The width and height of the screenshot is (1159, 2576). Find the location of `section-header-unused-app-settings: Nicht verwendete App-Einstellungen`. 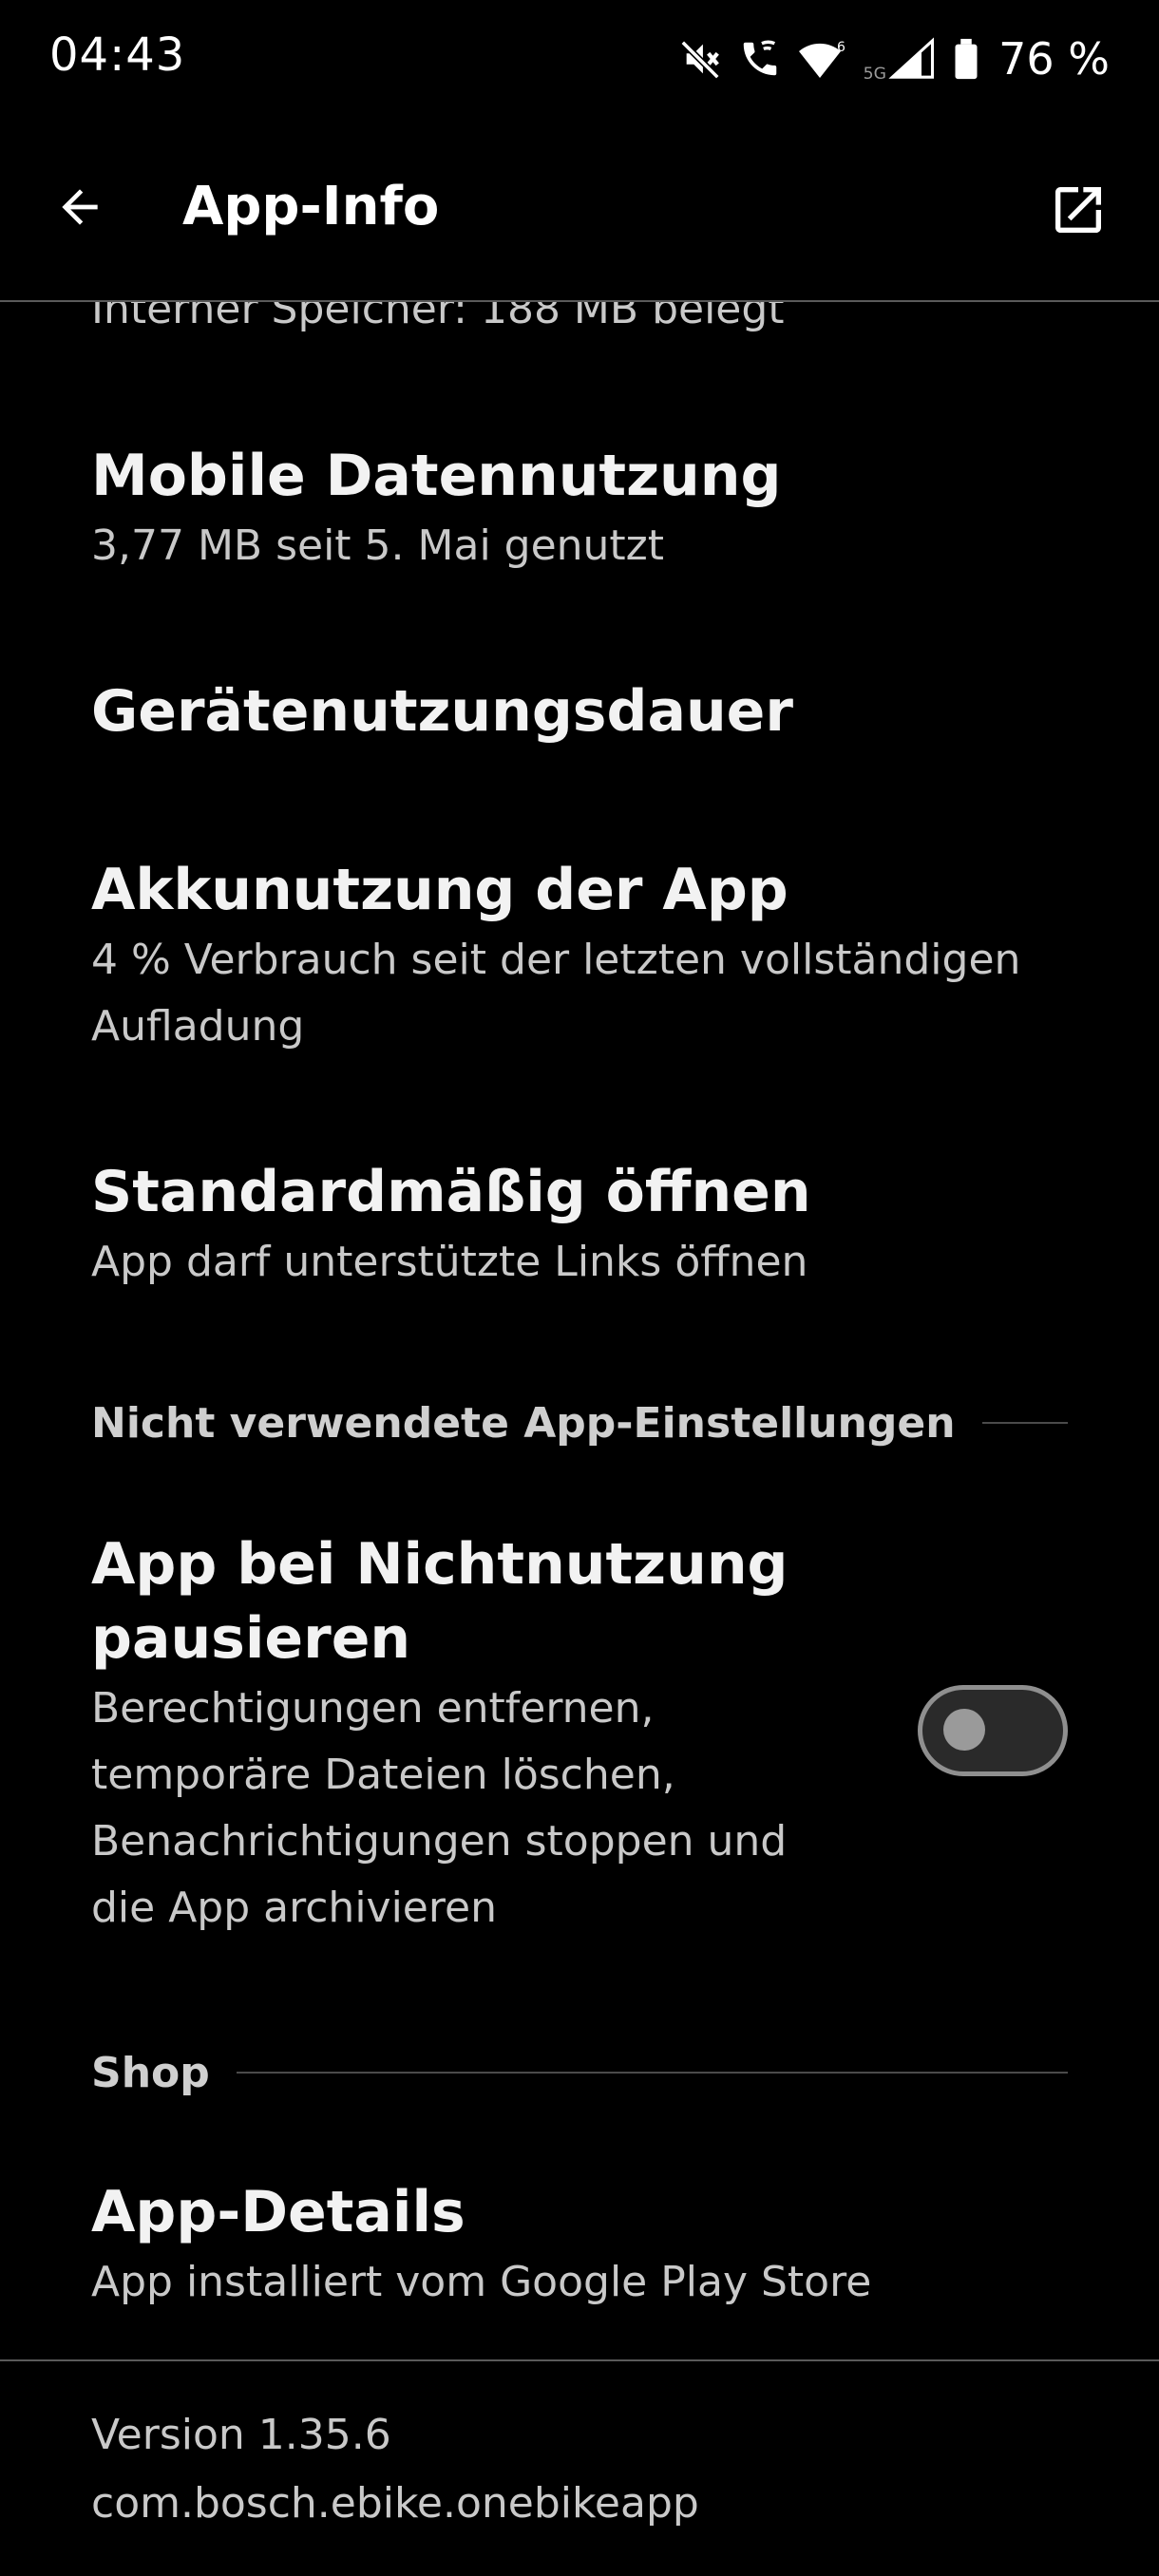

section-header-unused-app-settings: Nicht verwendete App-Einstellungen is located at coordinates (579, 1422).